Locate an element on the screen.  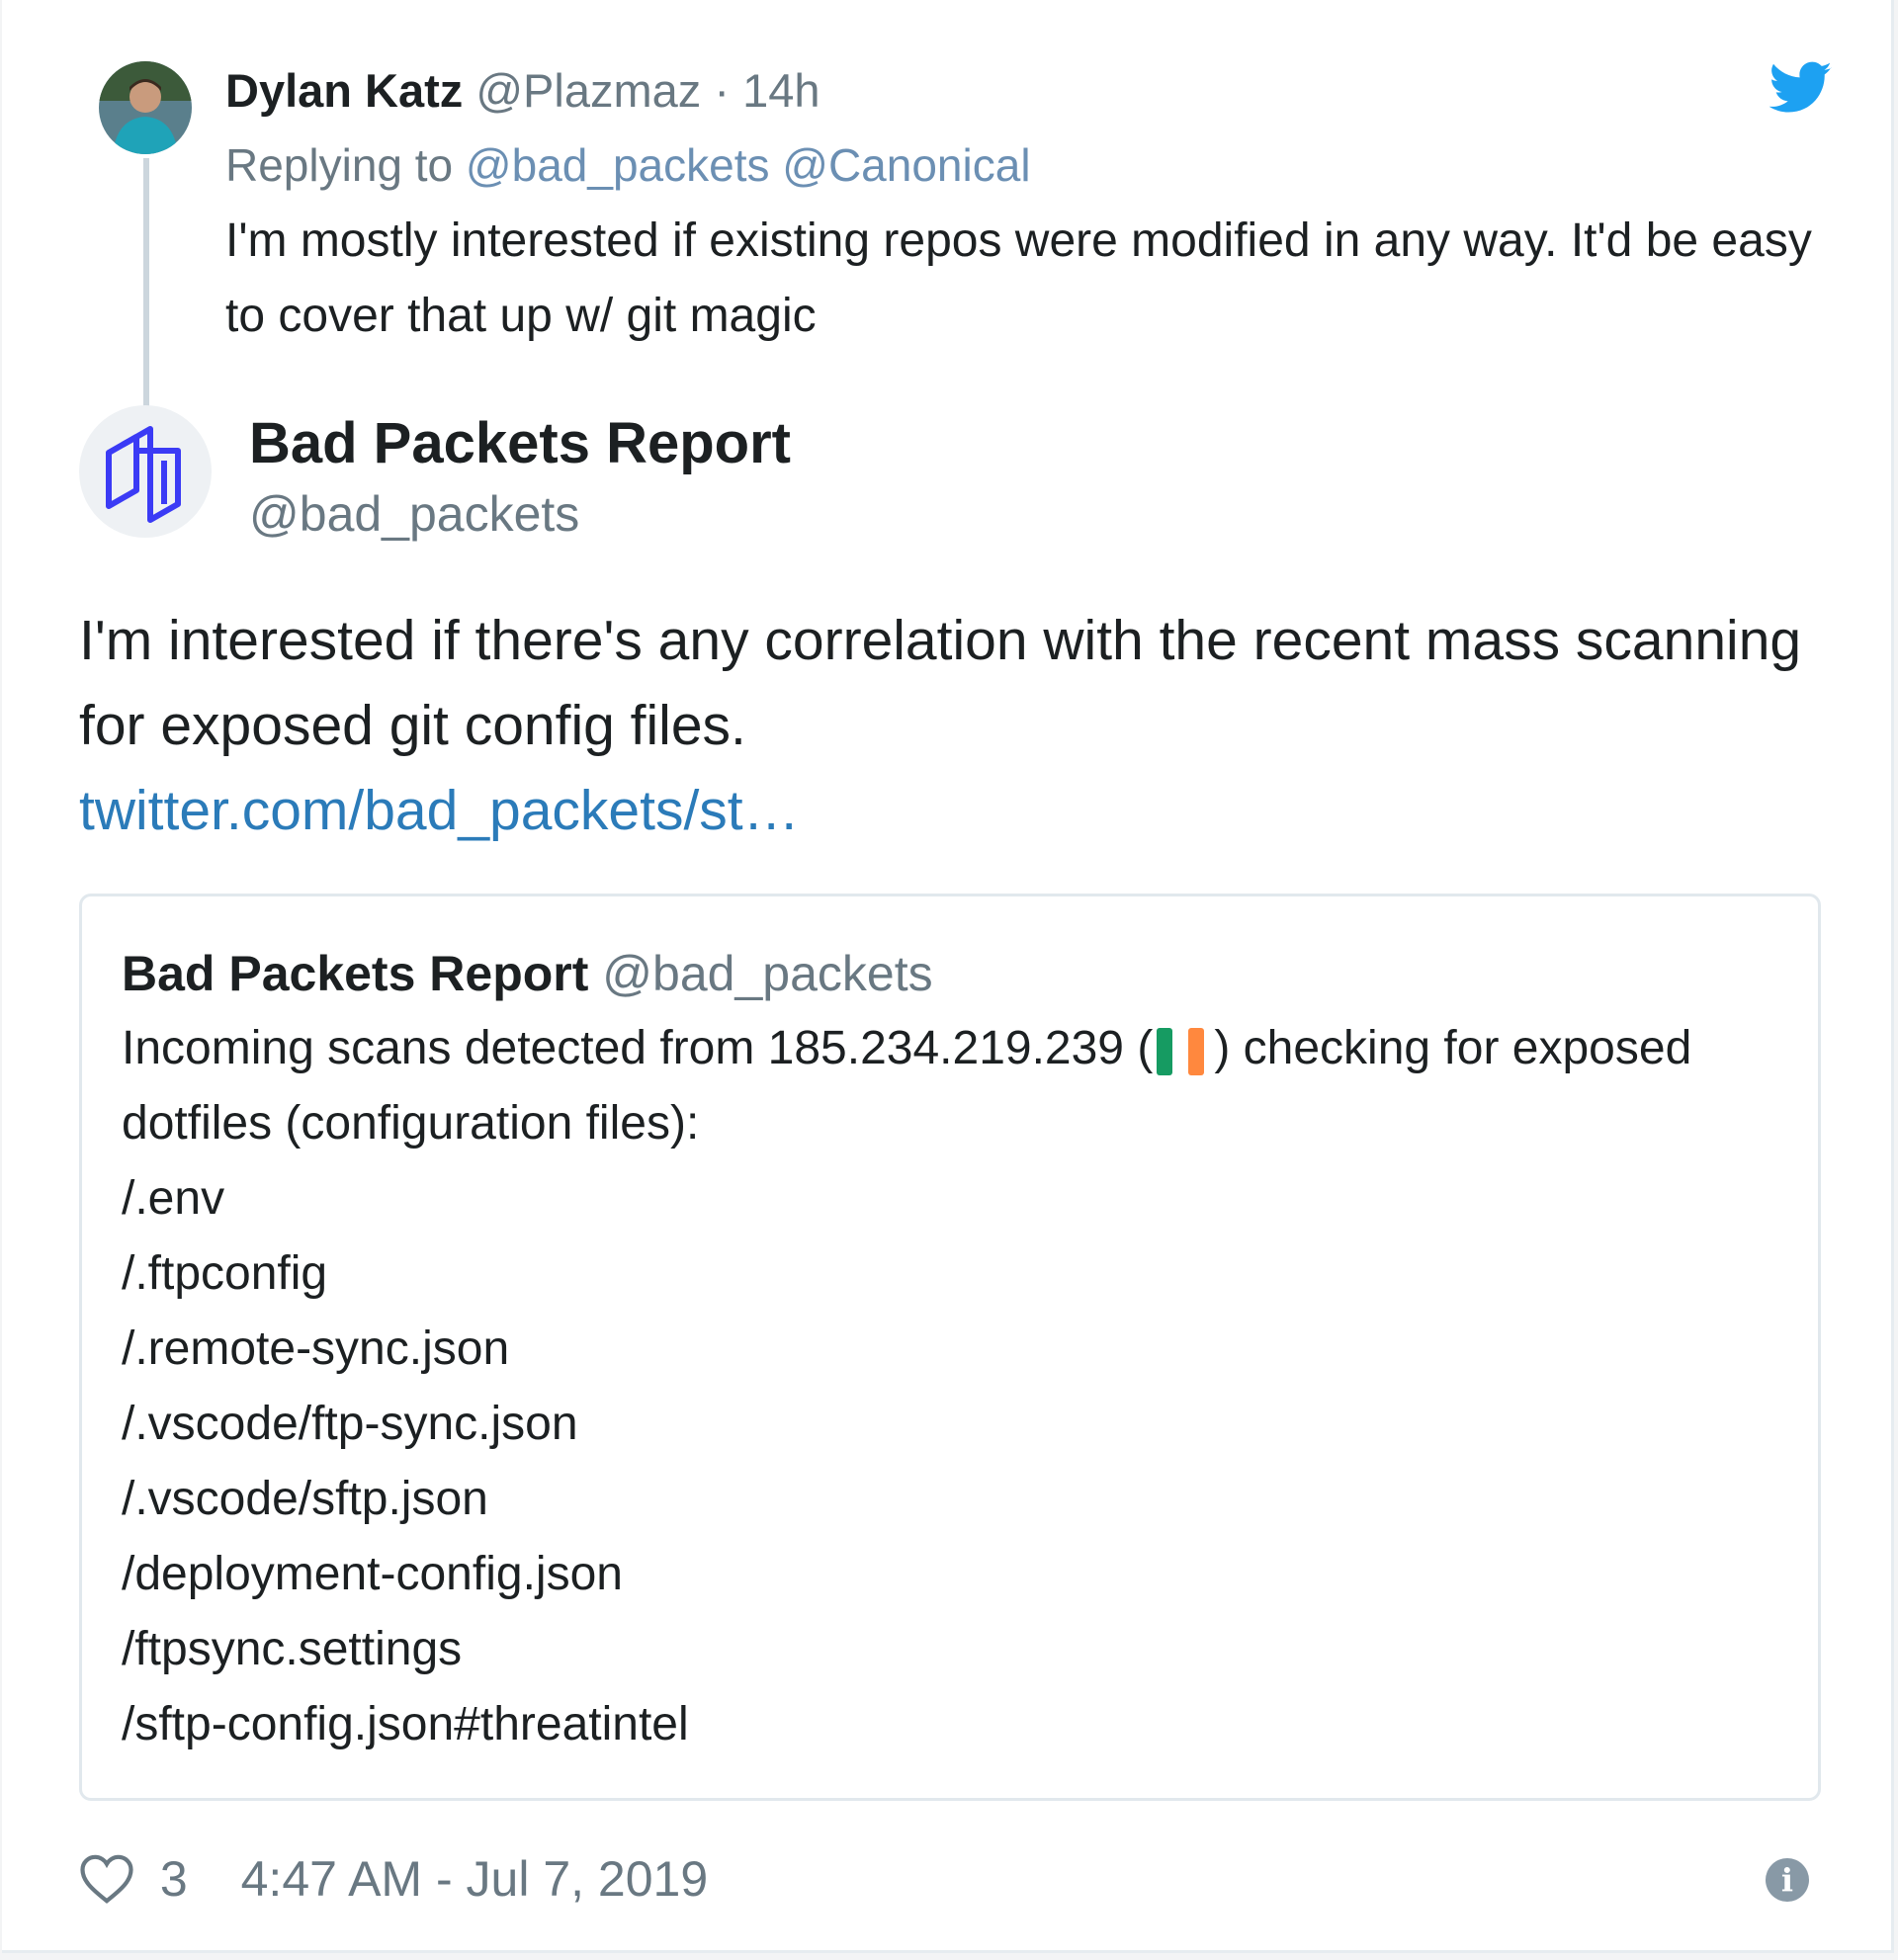
bad-packets-avatar is located at coordinates (145, 472).